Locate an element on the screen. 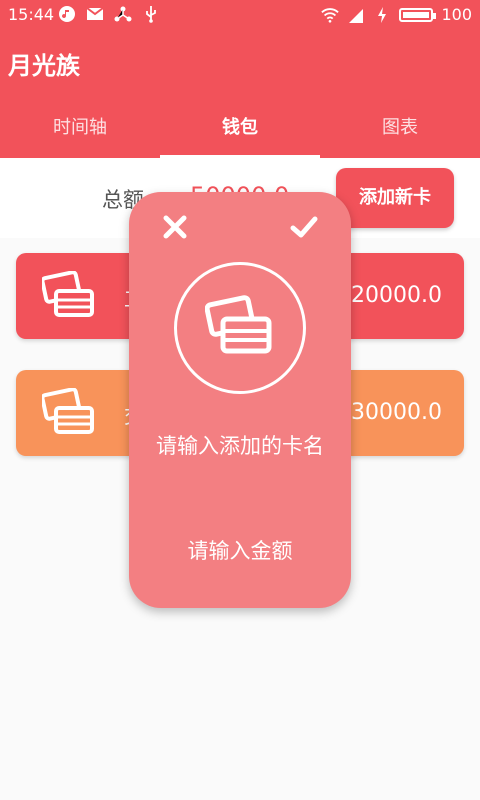  battery-fill is located at coordinates (416, 14).